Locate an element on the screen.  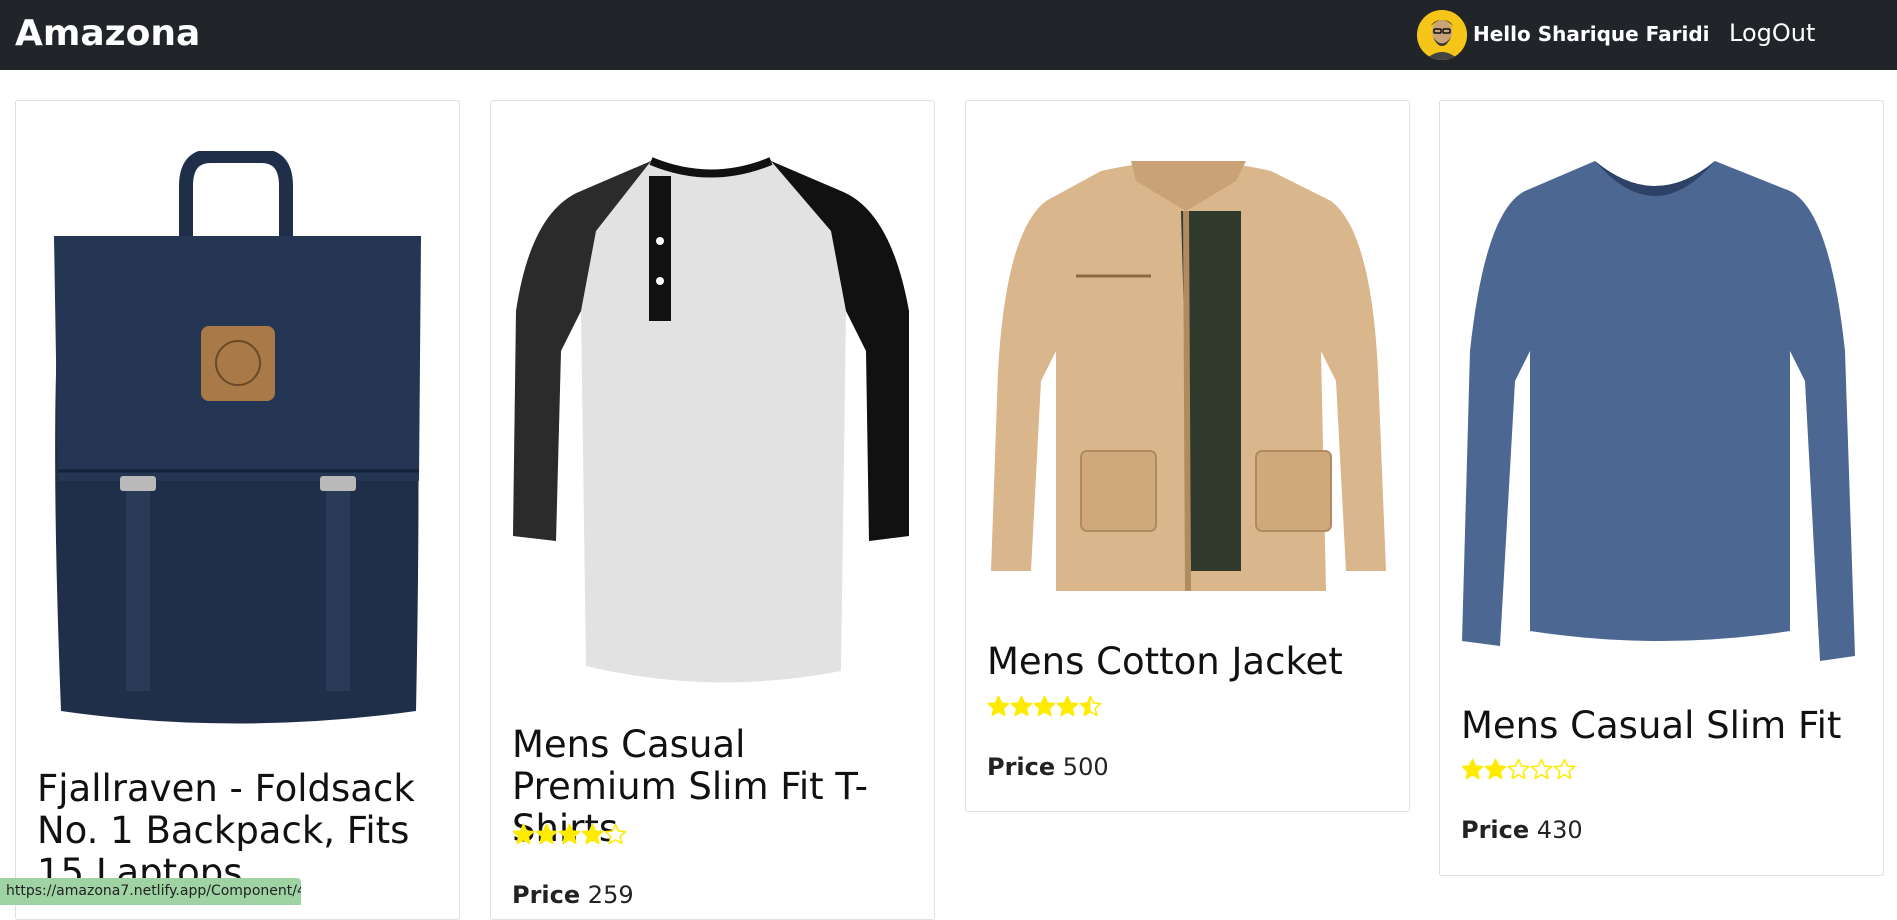
product-title: Mens Cotton Jacket is located at coordinates (1189, 662).